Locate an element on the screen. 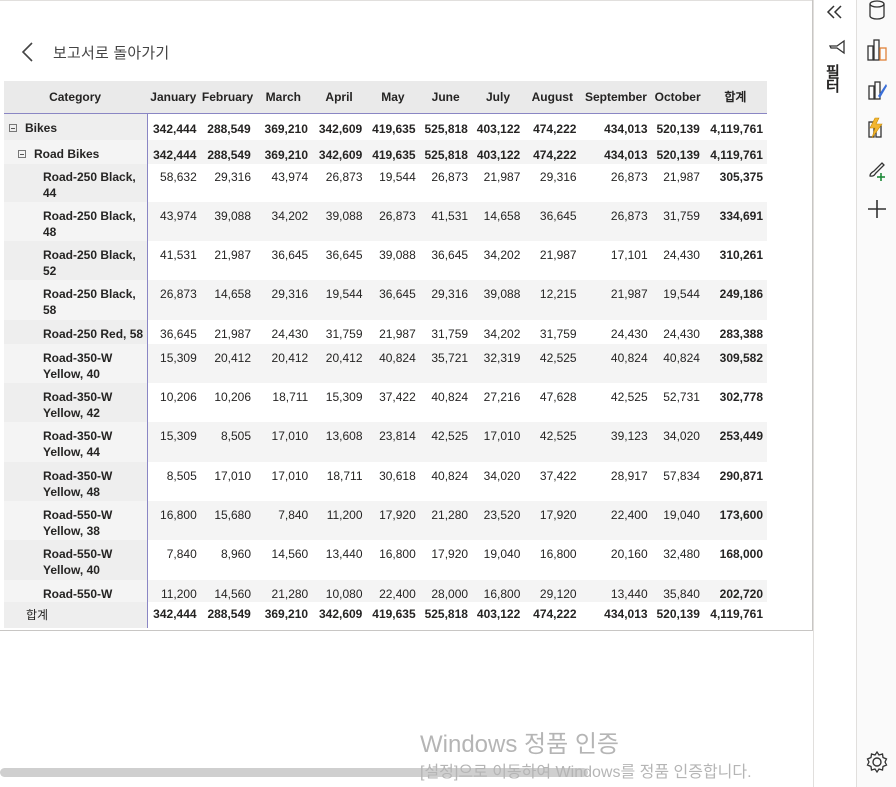 This screenshot has height=787, width=896. matrix-row-product-label: Road-250 Black, 58 is located at coordinates (75, 300).